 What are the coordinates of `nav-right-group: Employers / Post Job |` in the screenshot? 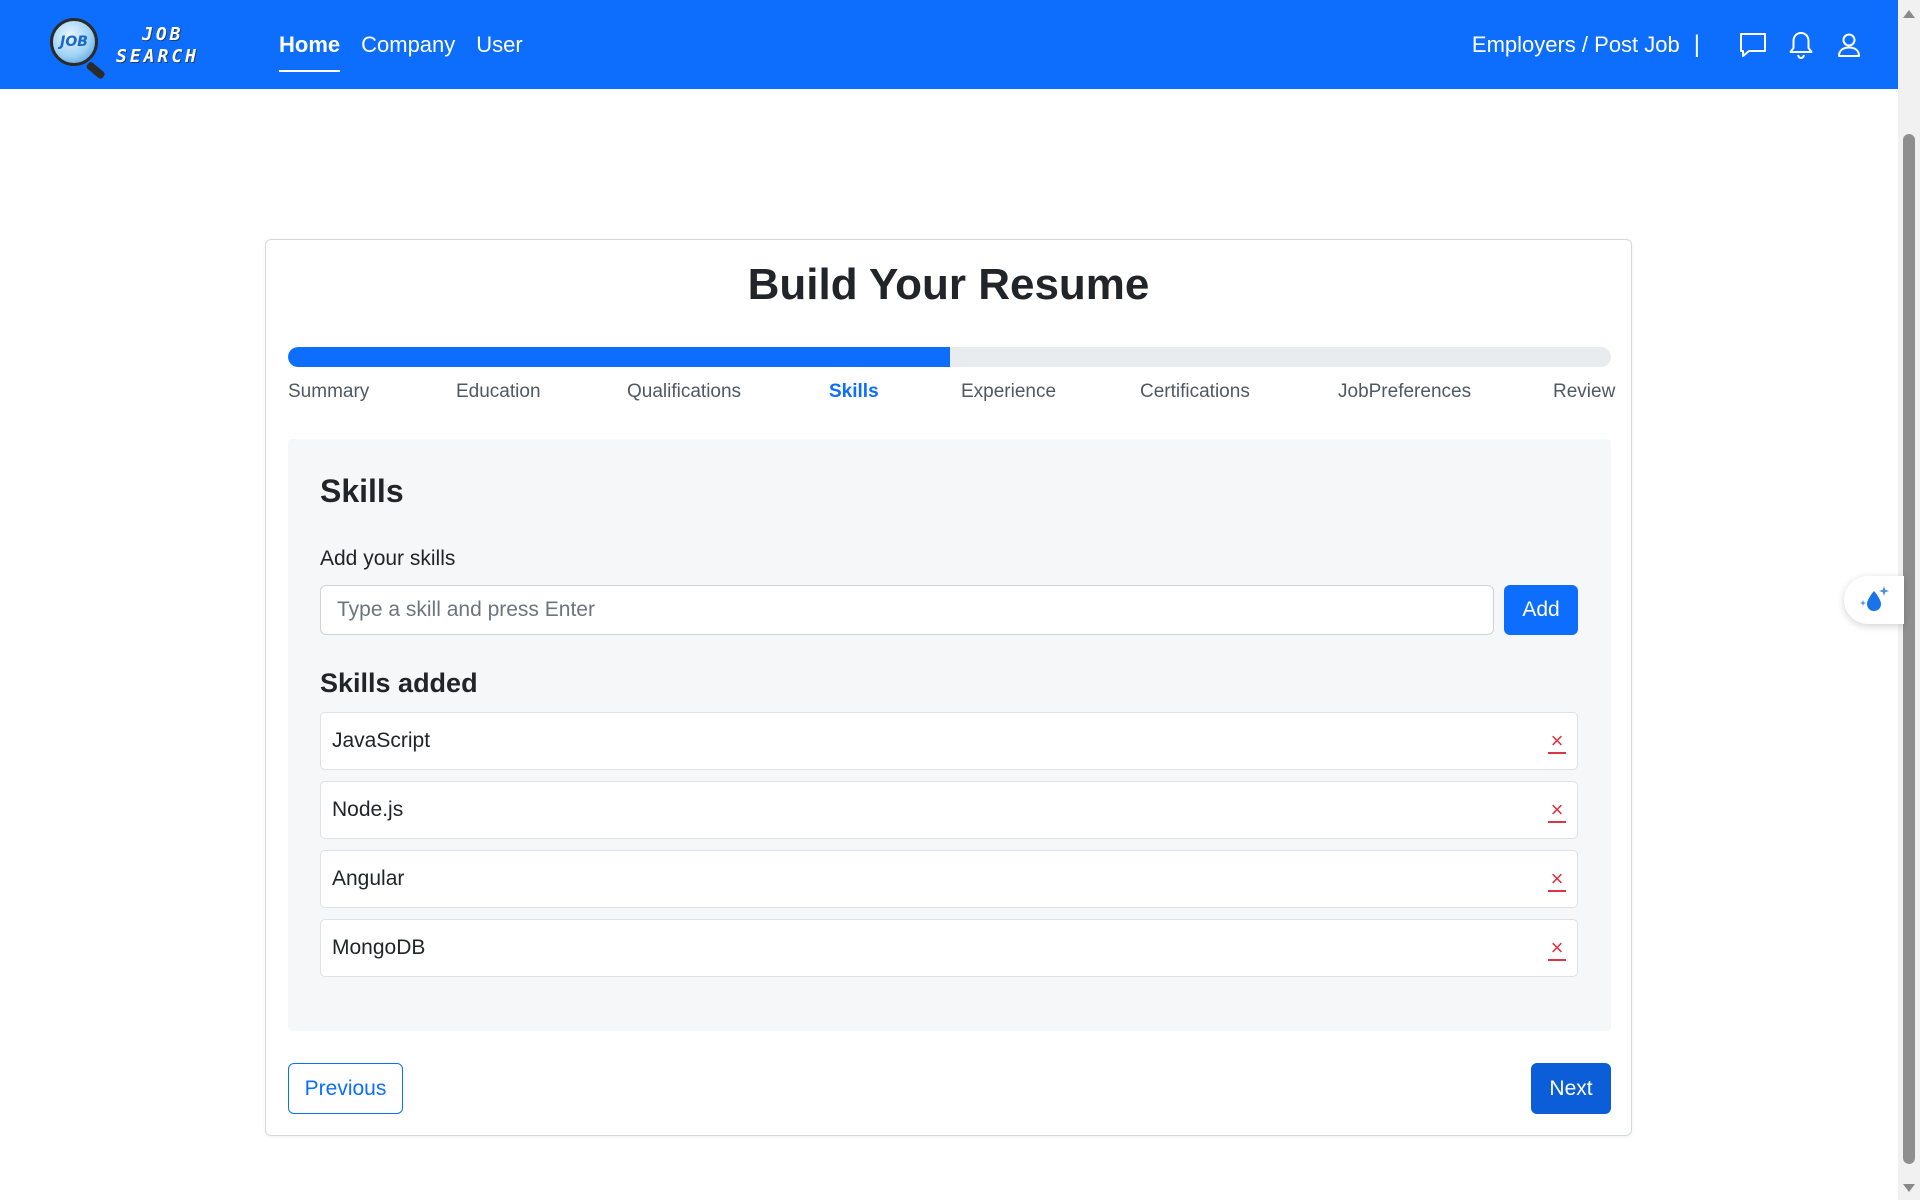 It's located at (1668, 44).